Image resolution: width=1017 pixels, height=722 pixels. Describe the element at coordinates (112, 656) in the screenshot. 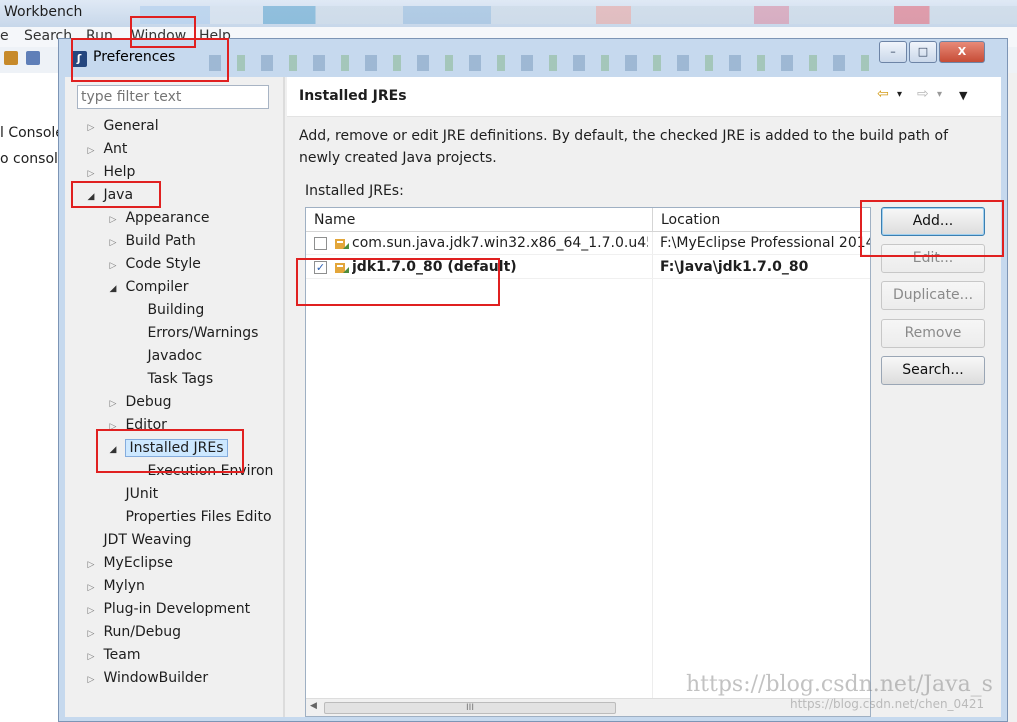

I see `tree-item-team: ▷ Team` at that location.